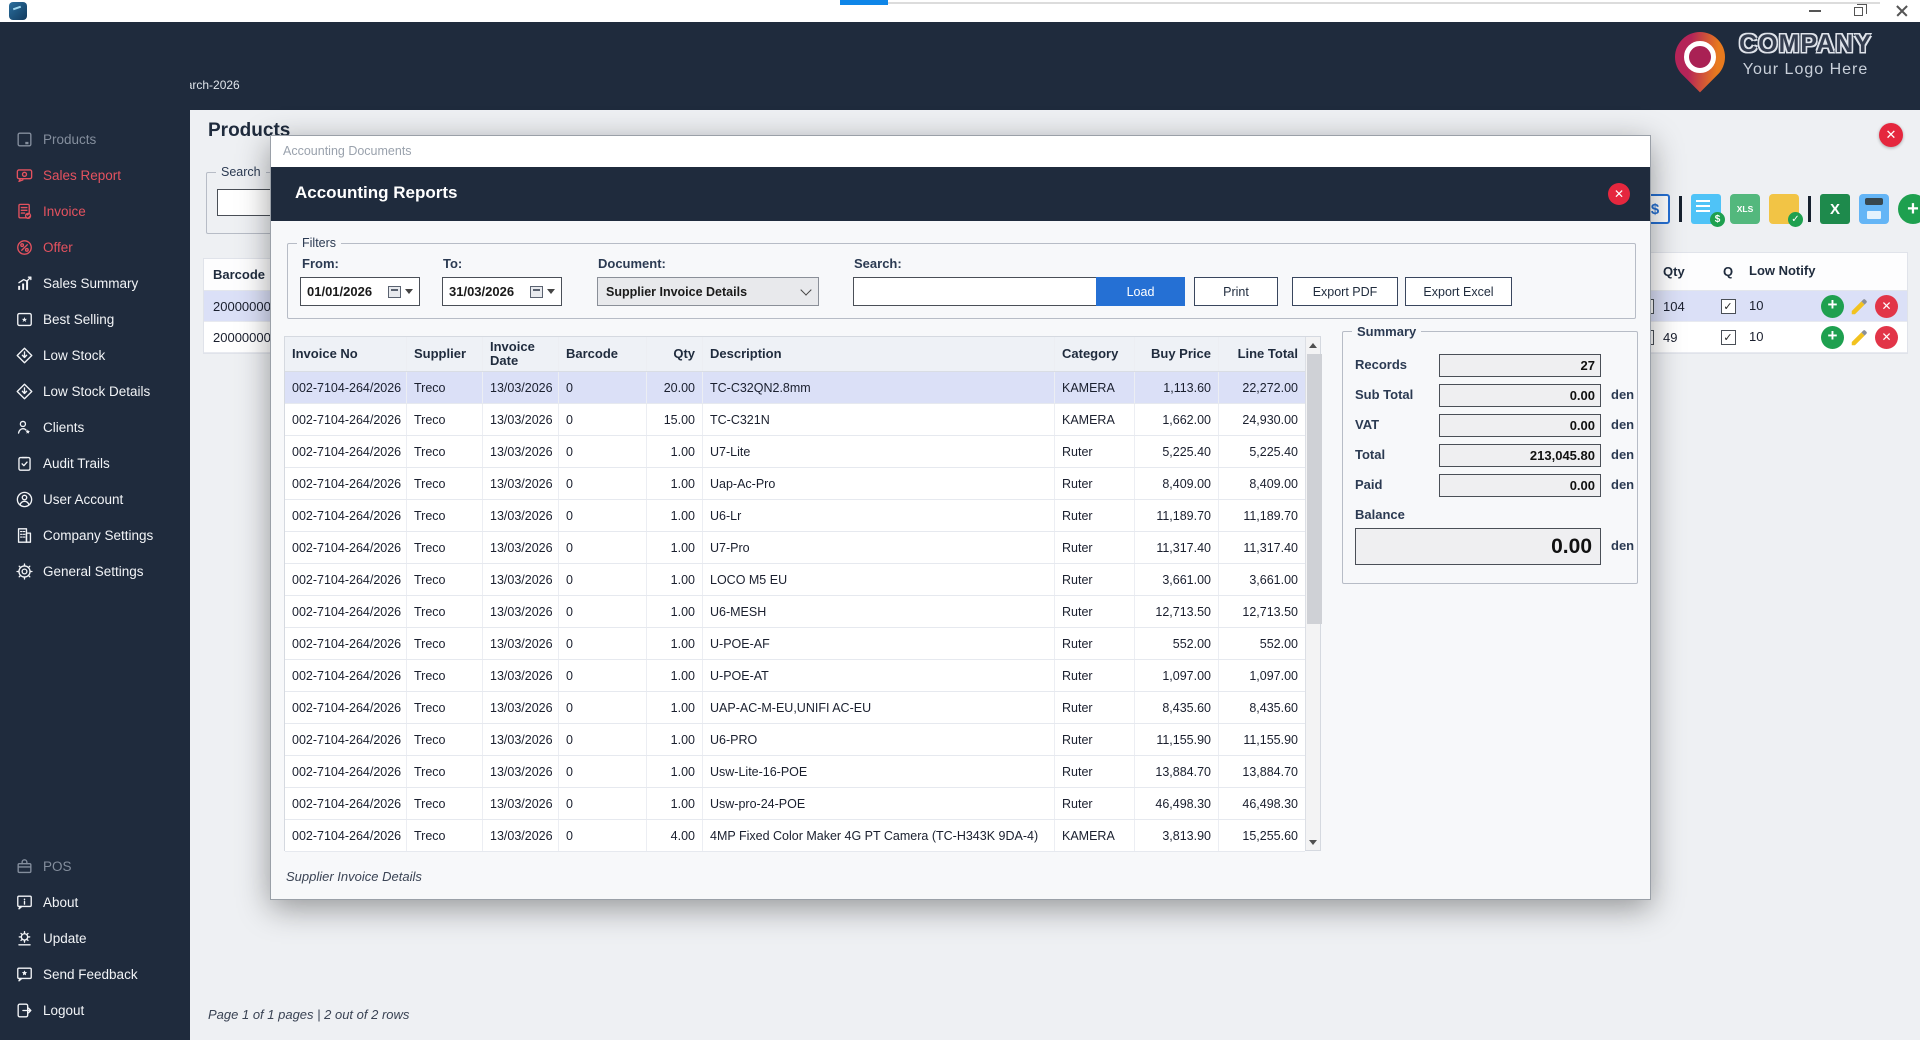  Describe the element at coordinates (1278, 643) in the screenshot. I see `cell-line-total: 552.00` at that location.